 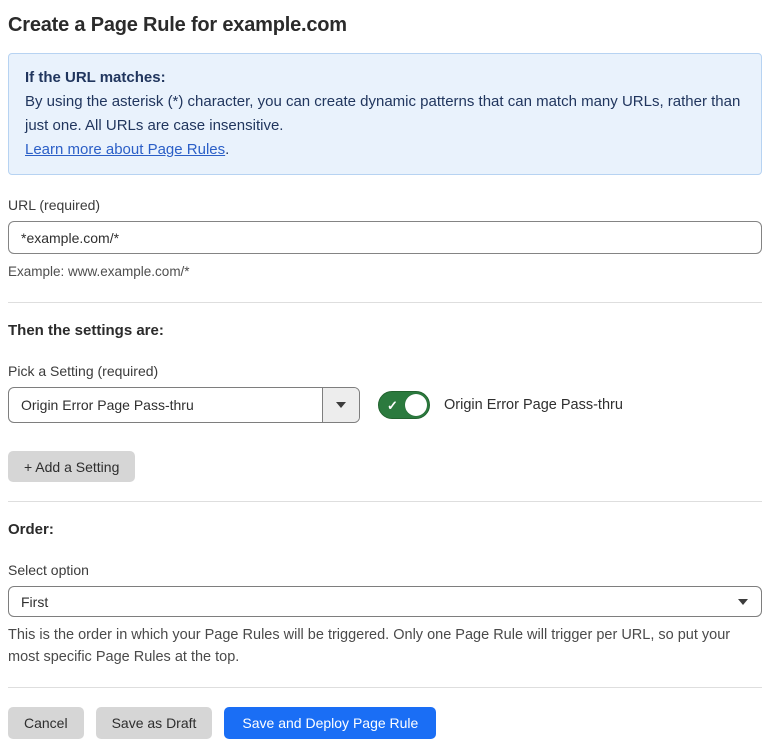 I want to click on order-section-heading: Order:, so click(x=31, y=529).